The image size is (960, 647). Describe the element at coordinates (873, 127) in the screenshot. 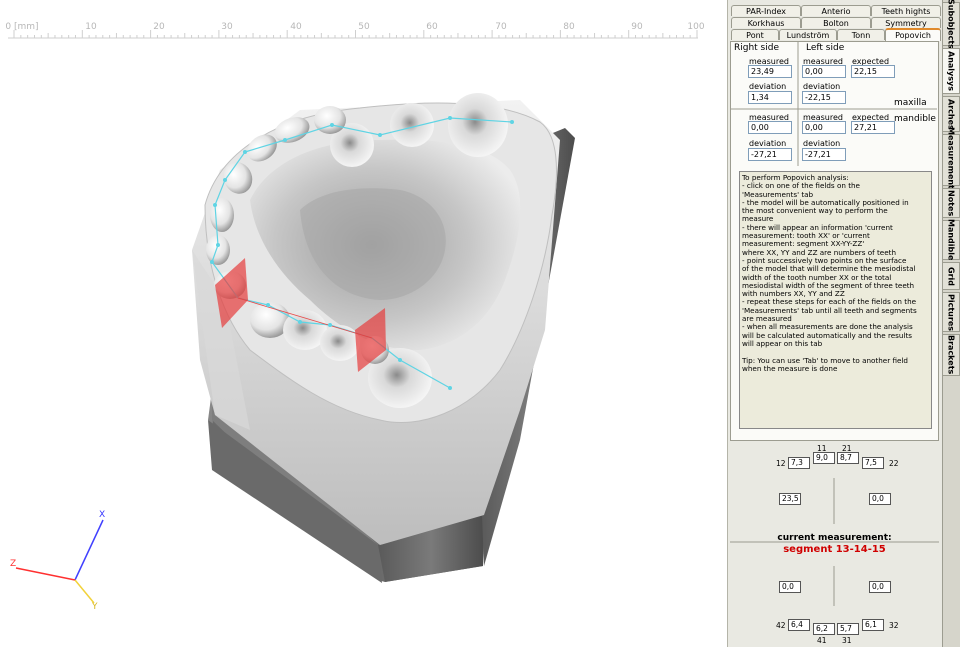

I see `mandible-left-expected-field` at that location.